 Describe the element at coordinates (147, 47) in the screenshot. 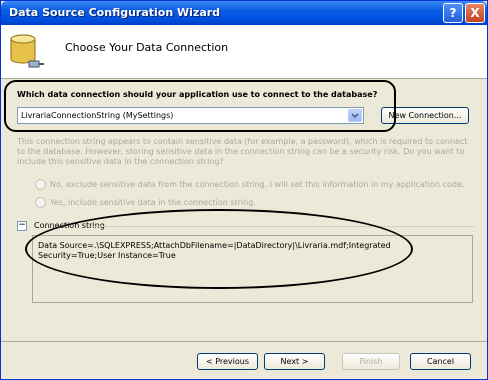

I see `page-title: Choose Your Data Connection` at that location.